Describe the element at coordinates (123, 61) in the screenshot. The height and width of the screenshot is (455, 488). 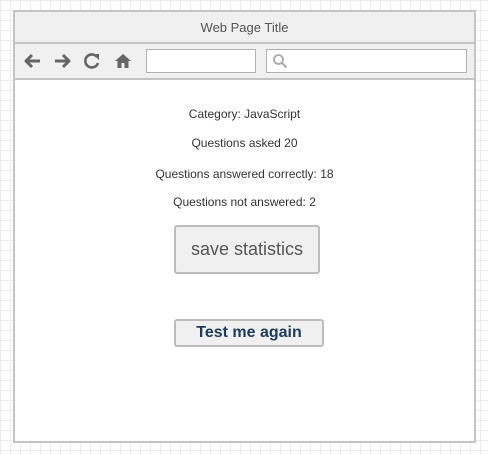
I see `home-icon` at that location.